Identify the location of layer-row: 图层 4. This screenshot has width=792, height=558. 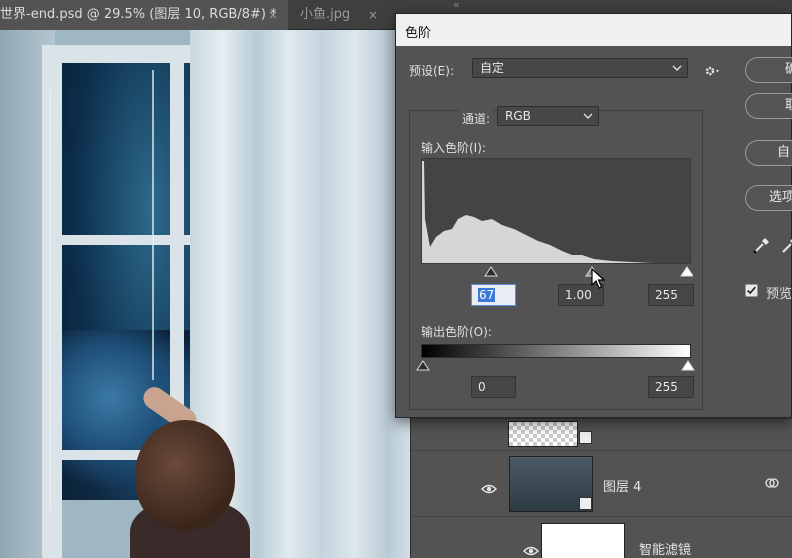
(601, 483).